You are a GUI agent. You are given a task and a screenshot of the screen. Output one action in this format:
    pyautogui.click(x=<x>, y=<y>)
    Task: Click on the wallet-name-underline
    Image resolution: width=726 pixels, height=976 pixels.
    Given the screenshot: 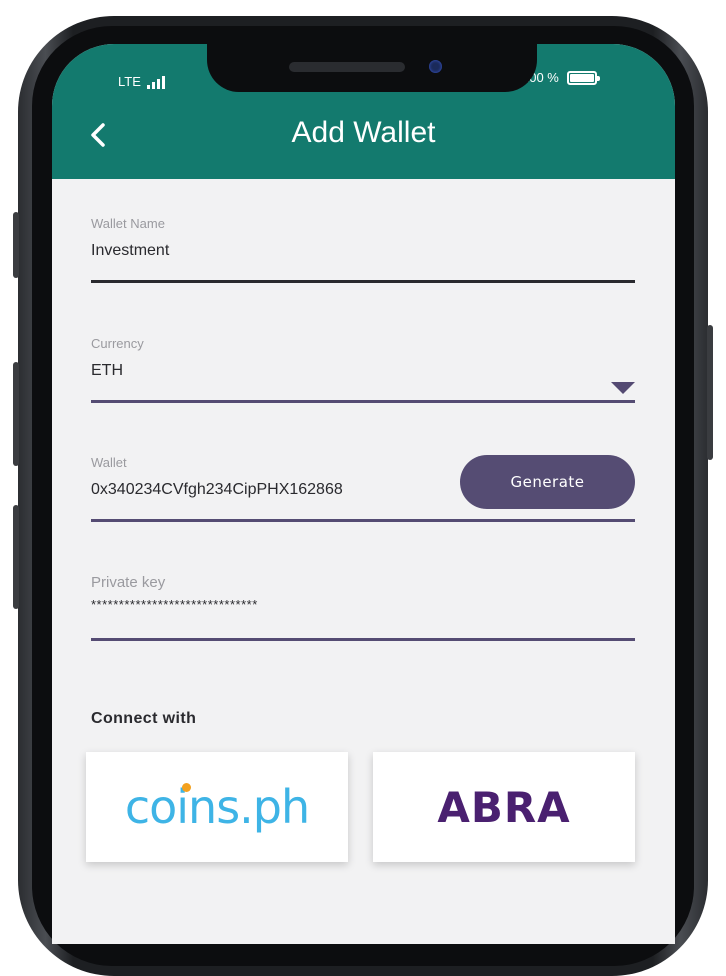 What is the action you would take?
    pyautogui.click(x=363, y=281)
    